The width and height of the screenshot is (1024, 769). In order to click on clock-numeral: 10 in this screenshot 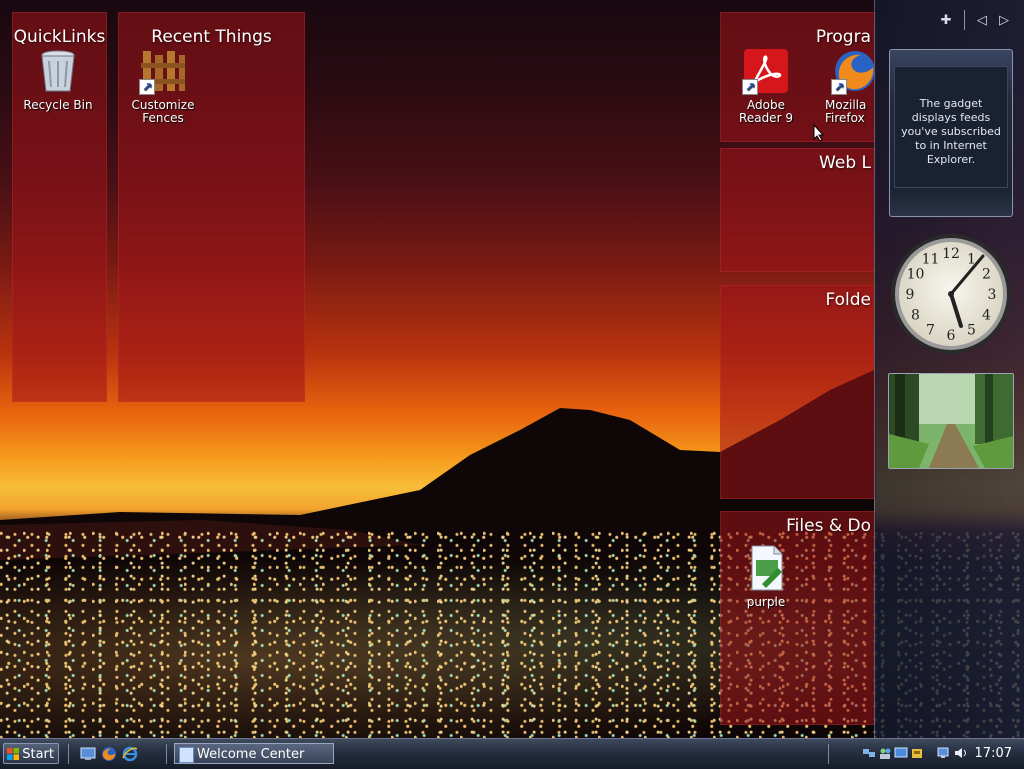, I will do `click(916, 275)`.